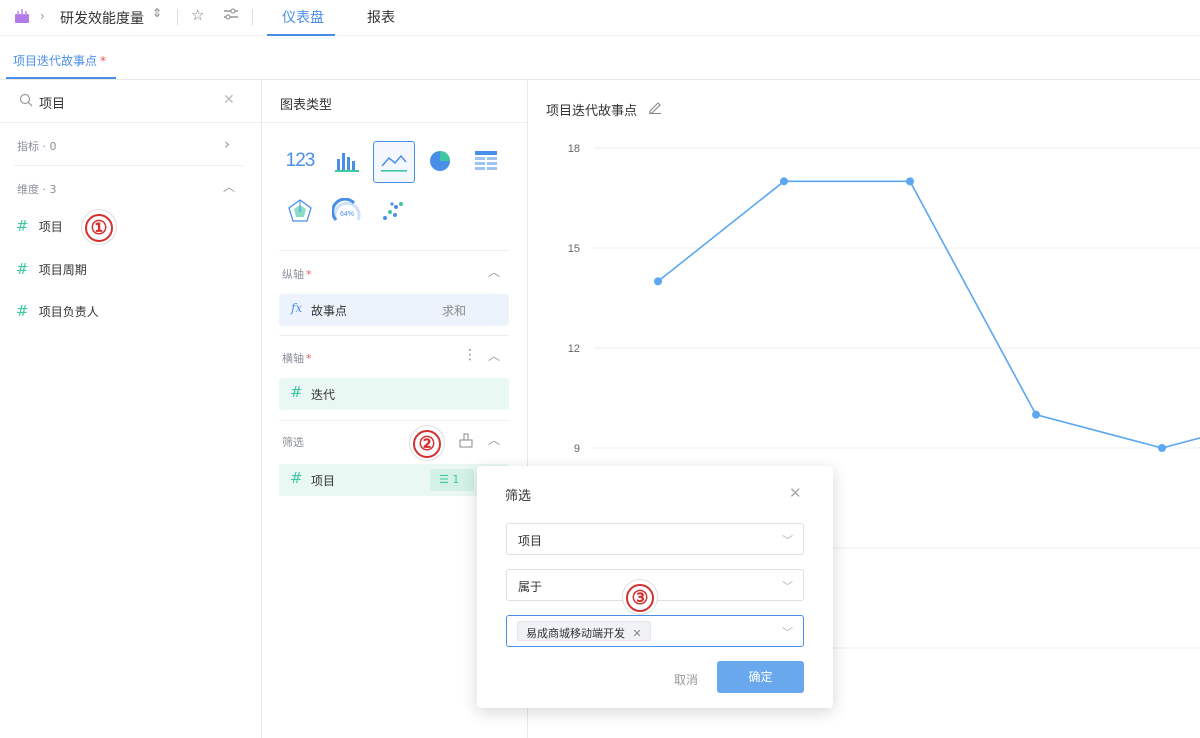  I want to click on line-chart-icon, so click(394, 163).